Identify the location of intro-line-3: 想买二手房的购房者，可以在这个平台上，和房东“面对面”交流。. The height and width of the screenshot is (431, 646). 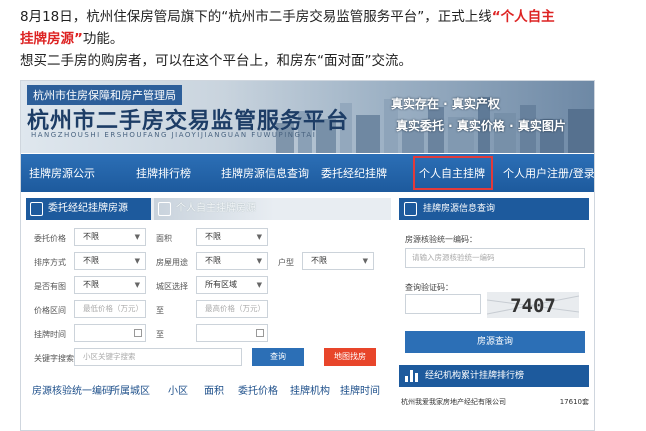
(216, 61).